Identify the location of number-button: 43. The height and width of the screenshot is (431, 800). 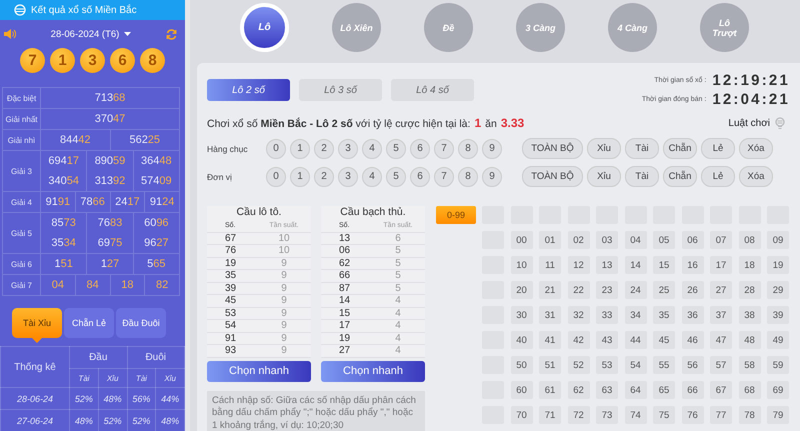
(607, 340).